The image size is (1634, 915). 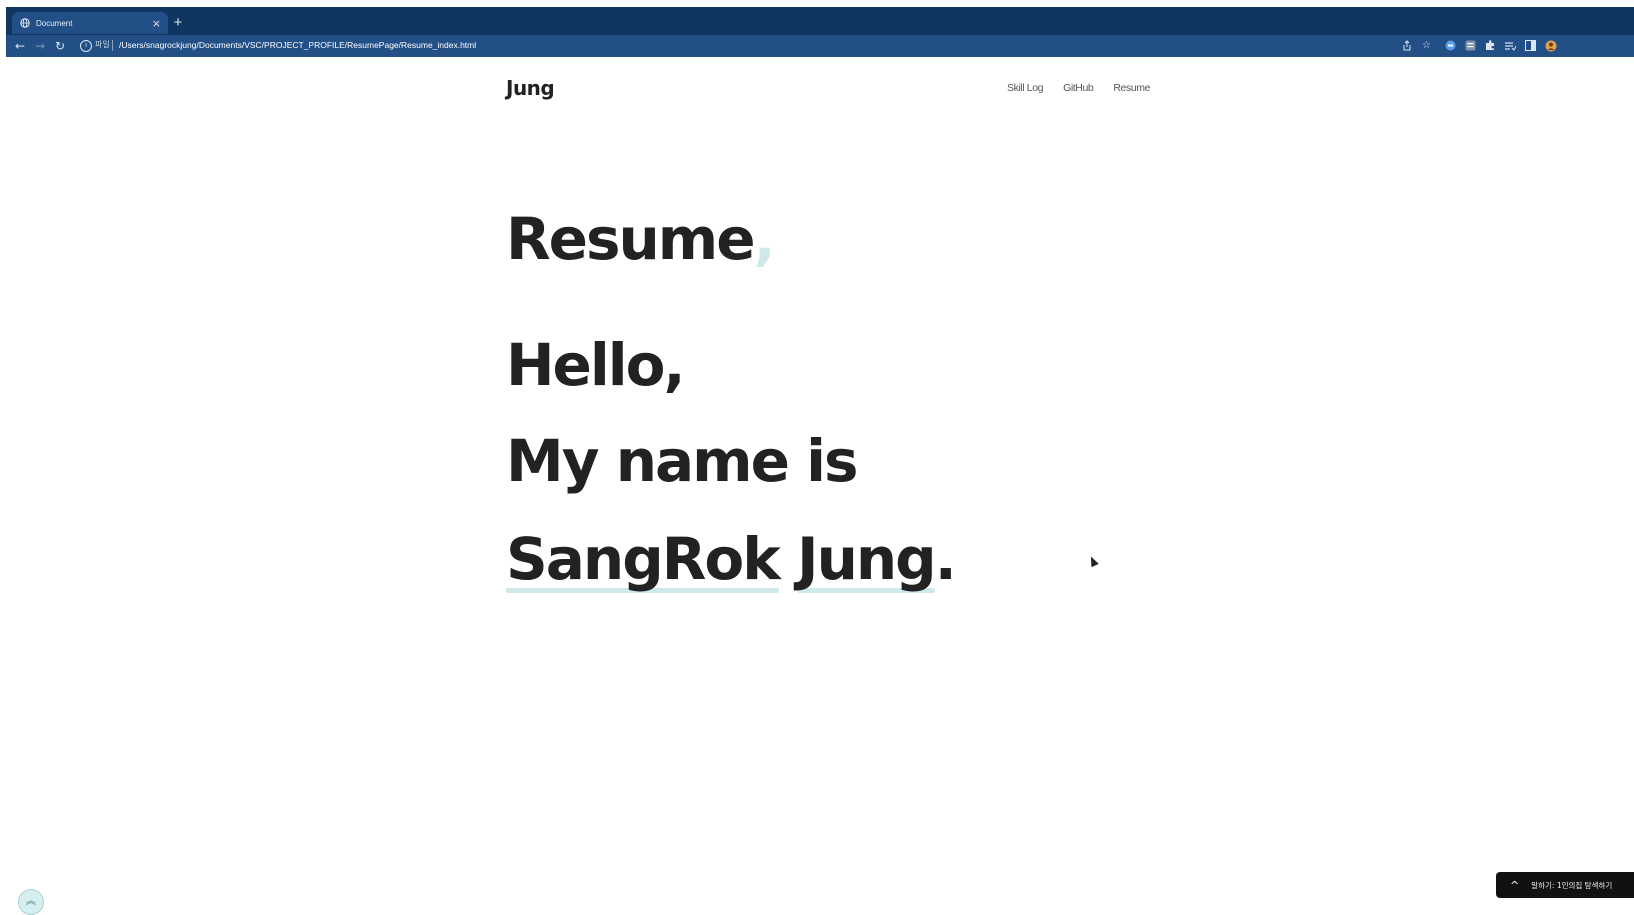 What do you see at coordinates (641, 239) in the screenshot?
I see `page-title: Resume,` at bounding box center [641, 239].